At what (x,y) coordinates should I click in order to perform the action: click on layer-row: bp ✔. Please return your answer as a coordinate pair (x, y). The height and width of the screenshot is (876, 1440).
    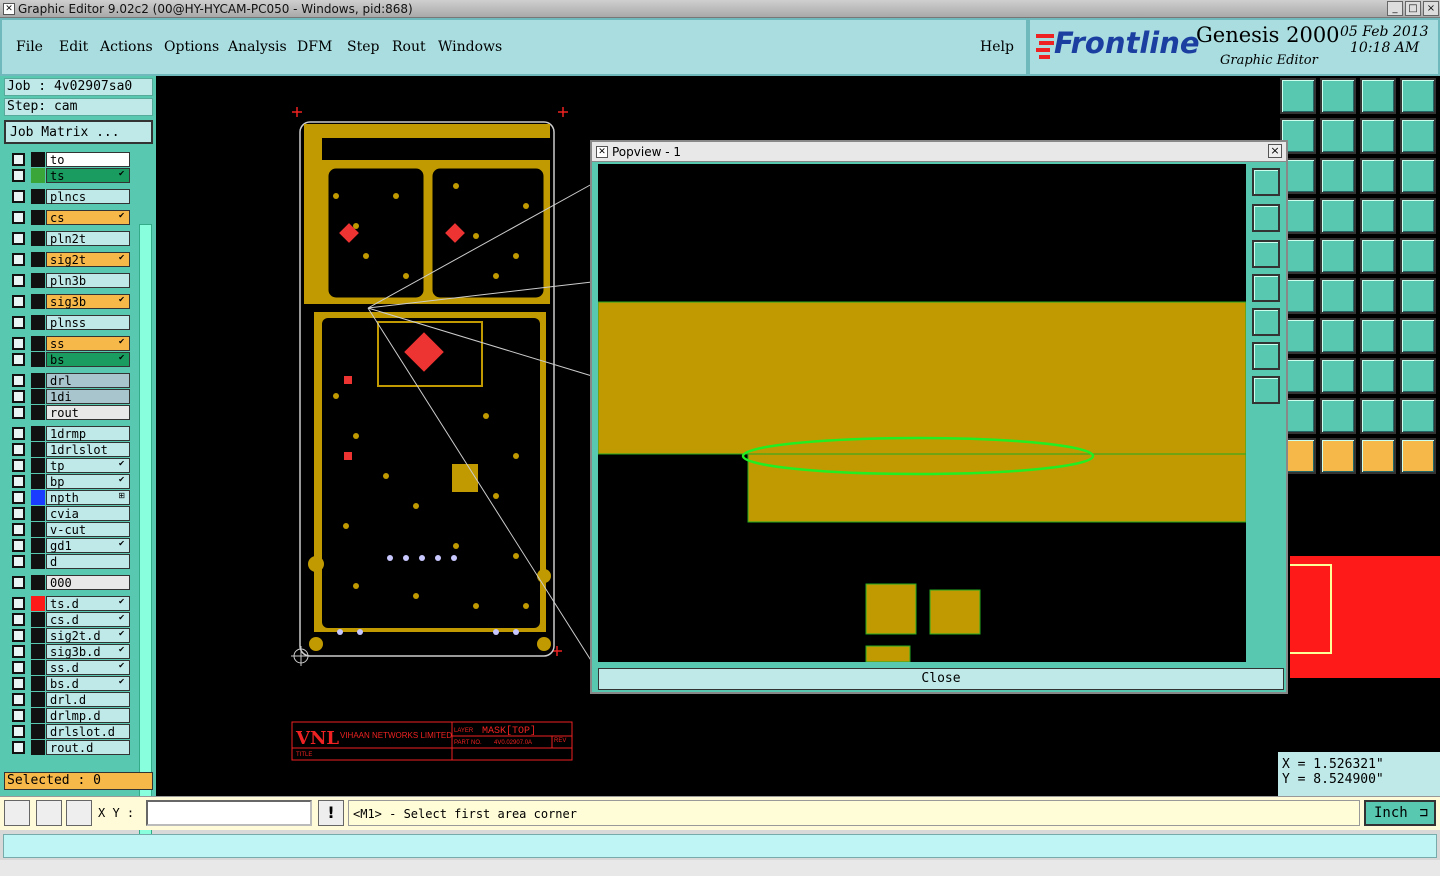
    Looking at the image, I should click on (69, 481).